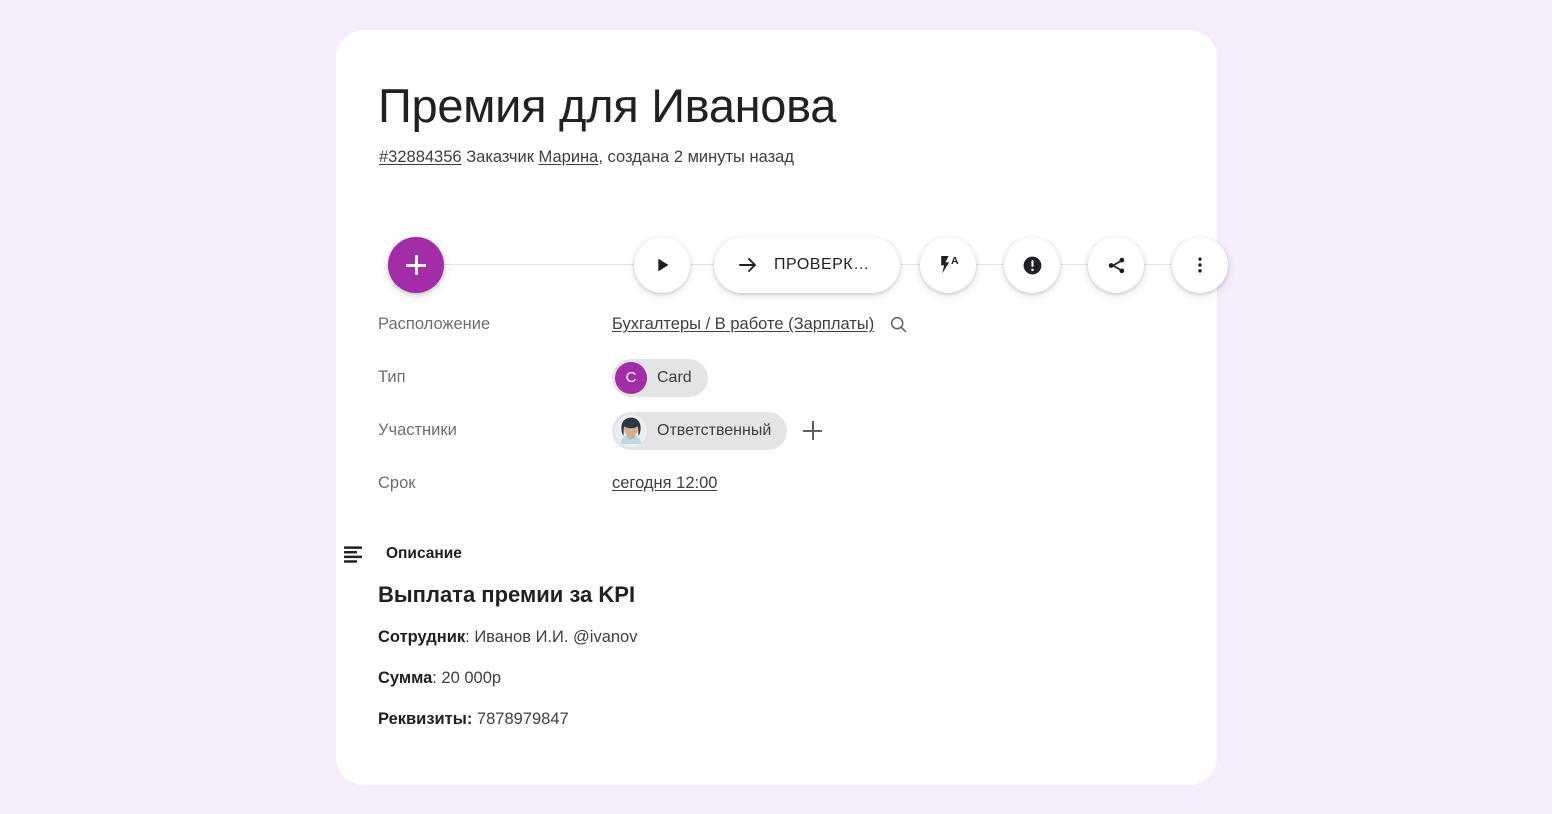 The height and width of the screenshot is (814, 1552). I want to click on description-line-sep: :, so click(470, 637).